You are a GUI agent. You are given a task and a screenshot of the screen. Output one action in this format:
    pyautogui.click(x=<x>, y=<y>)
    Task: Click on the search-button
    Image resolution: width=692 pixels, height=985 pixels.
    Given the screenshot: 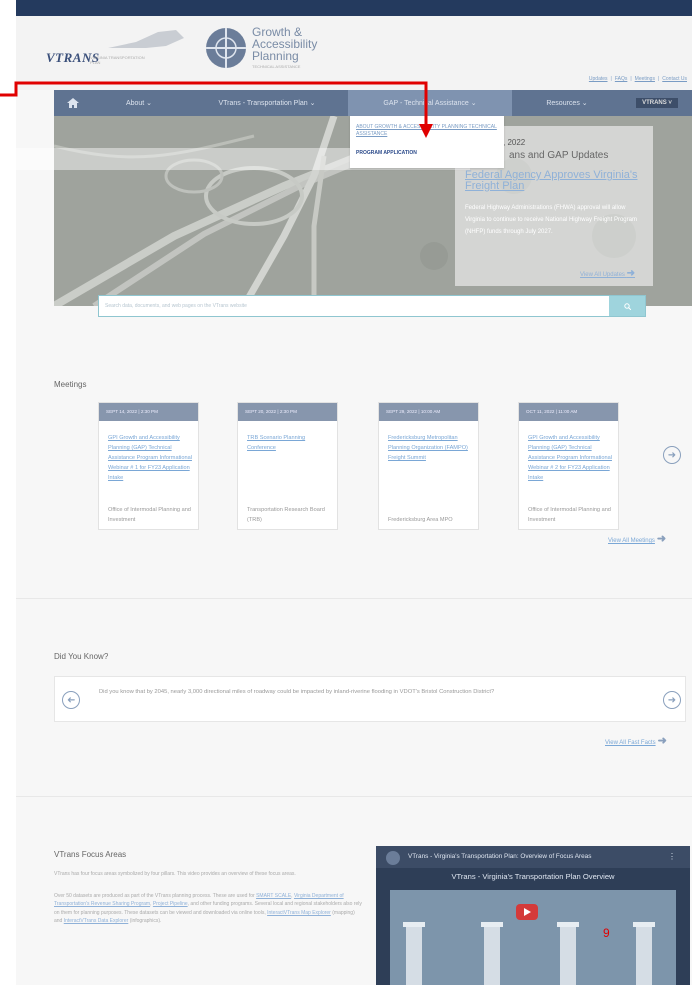 What is the action you would take?
    pyautogui.click(x=627, y=306)
    